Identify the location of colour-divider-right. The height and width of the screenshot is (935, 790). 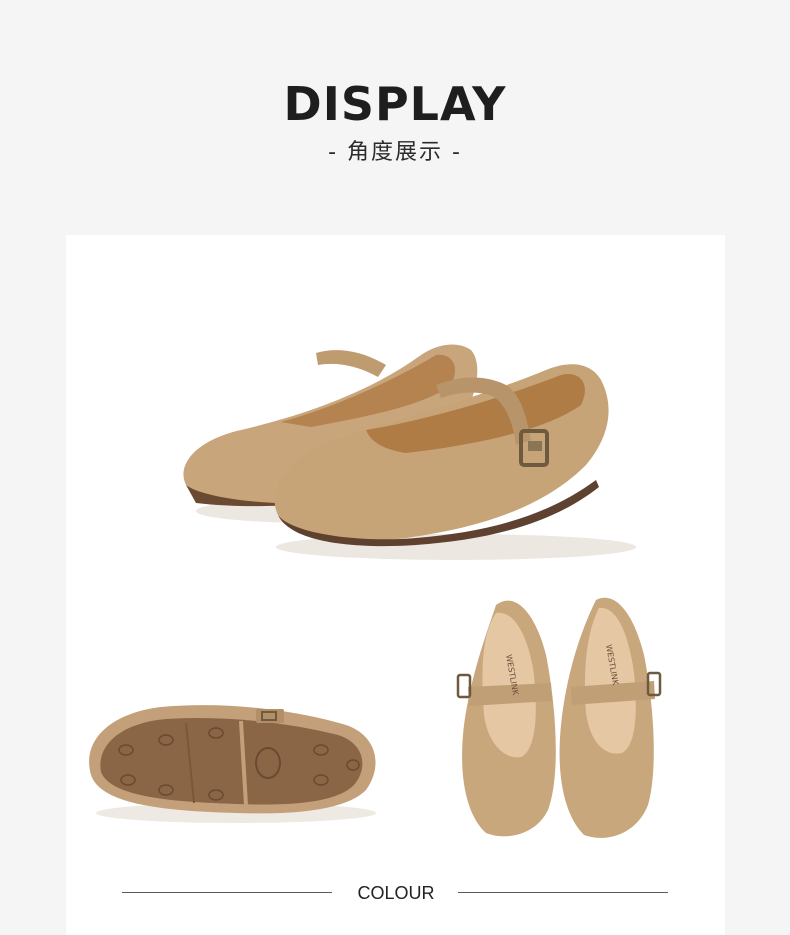
(563, 892).